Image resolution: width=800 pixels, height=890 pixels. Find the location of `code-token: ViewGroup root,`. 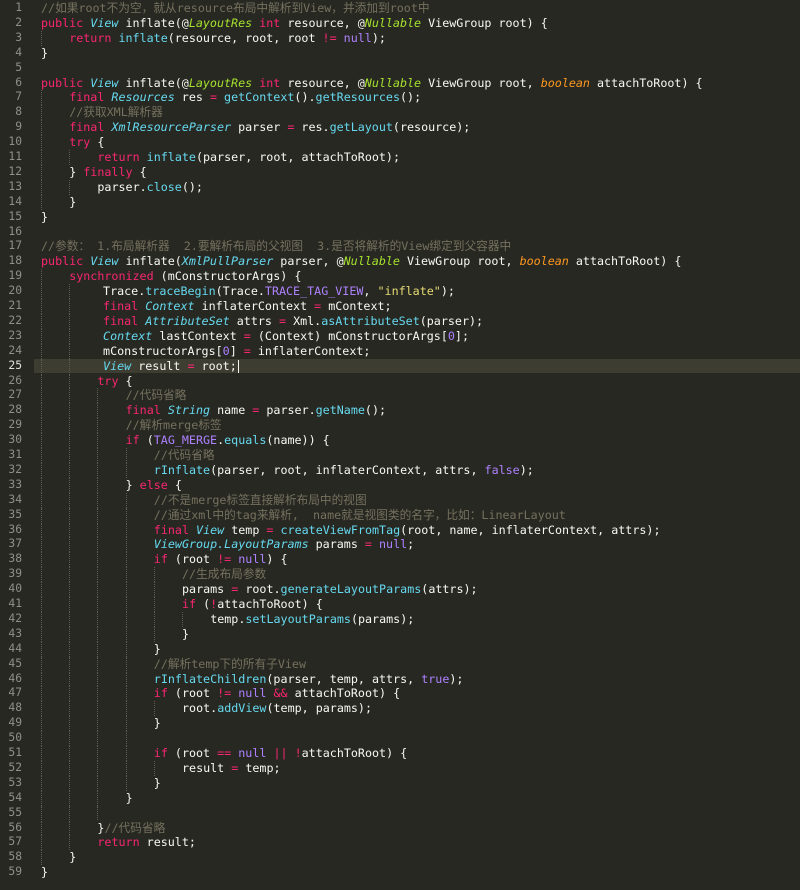

code-token: ViewGroup root, is located at coordinates (459, 261).